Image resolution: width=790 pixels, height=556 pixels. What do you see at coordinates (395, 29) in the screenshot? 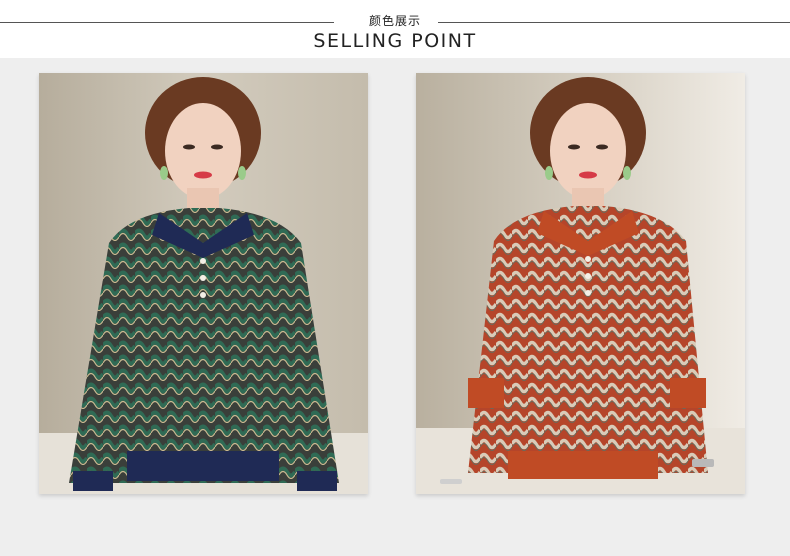
I see `section-header: 颜色展示 SELLING POINT` at bounding box center [395, 29].